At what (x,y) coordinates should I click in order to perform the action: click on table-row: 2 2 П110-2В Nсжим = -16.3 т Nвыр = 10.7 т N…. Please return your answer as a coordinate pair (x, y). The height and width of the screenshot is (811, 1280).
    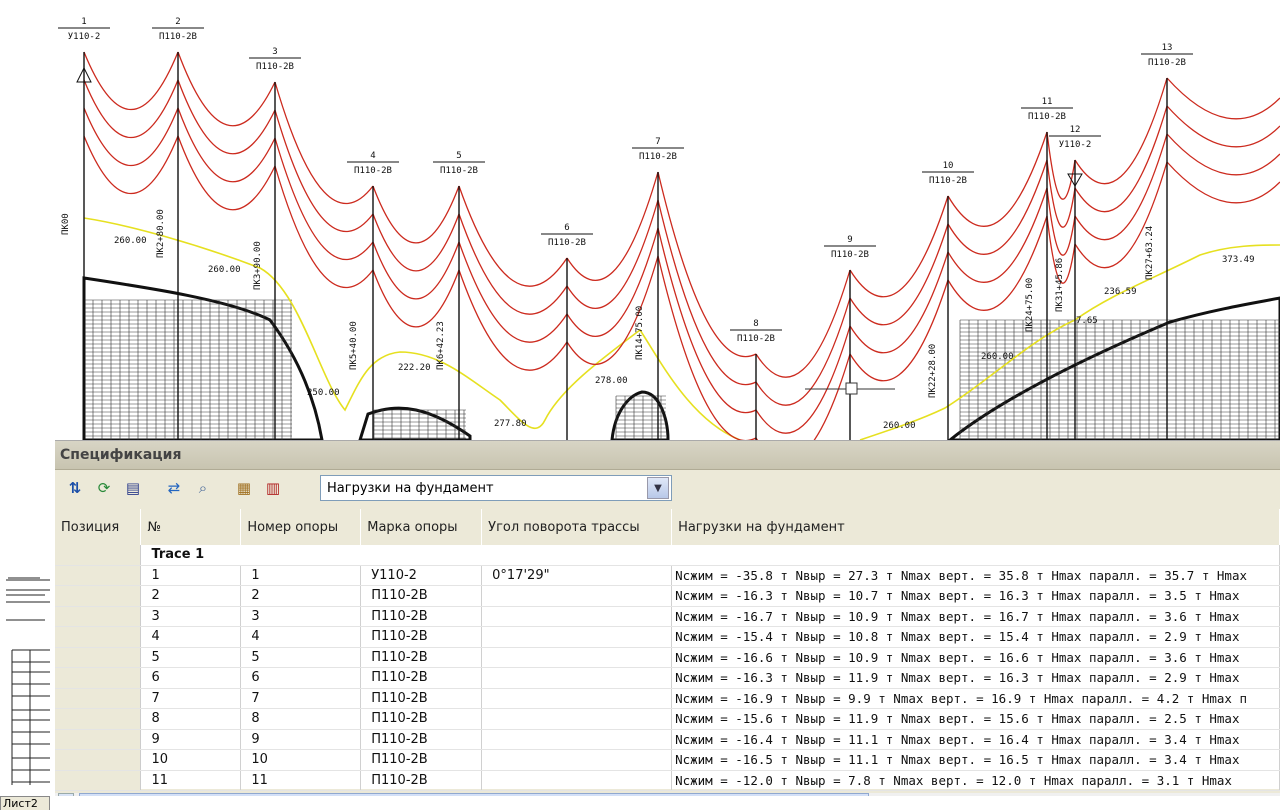
    Looking at the image, I should click on (667, 596).